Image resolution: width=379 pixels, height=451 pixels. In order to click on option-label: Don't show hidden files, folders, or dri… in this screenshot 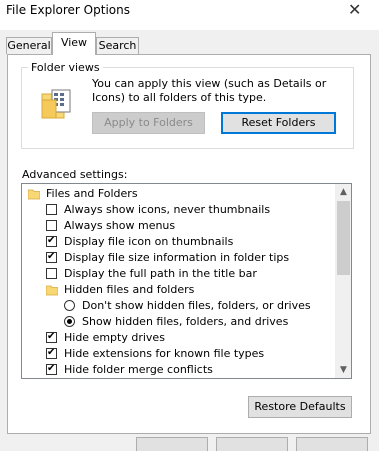, I will do `click(196, 305)`.